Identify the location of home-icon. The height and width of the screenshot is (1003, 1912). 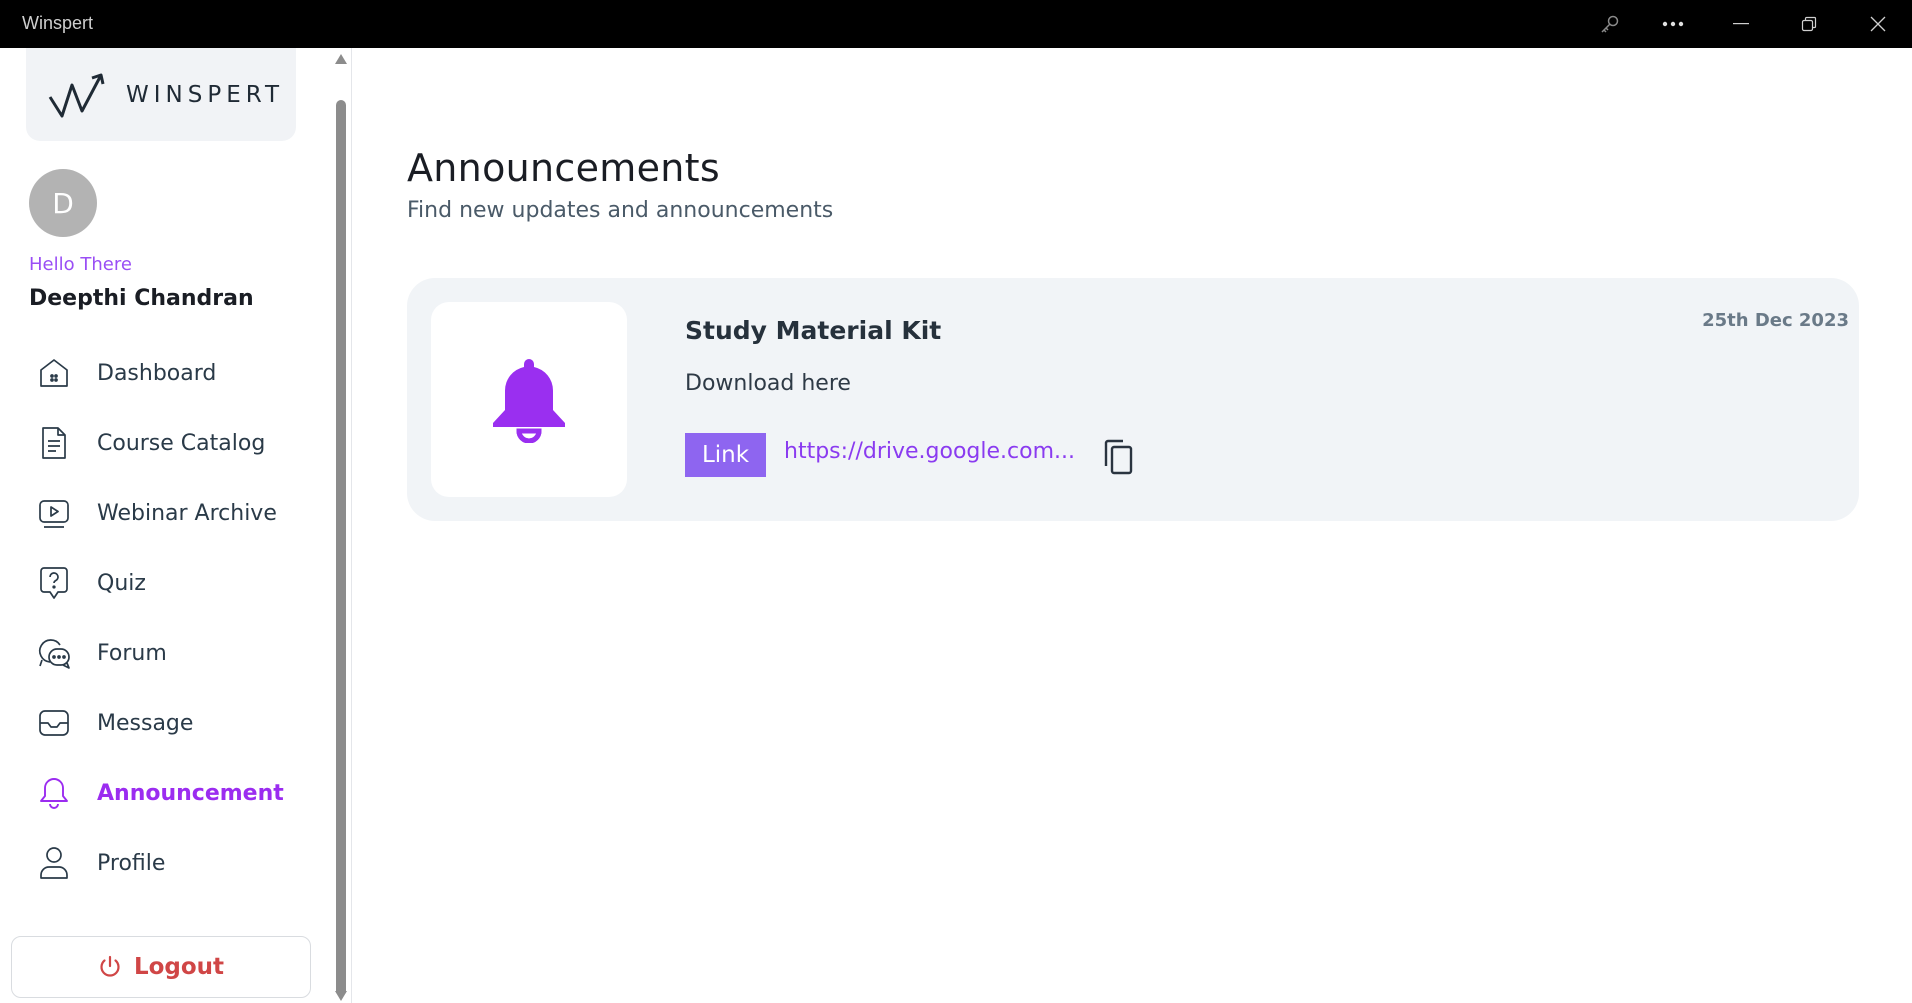
(54, 373).